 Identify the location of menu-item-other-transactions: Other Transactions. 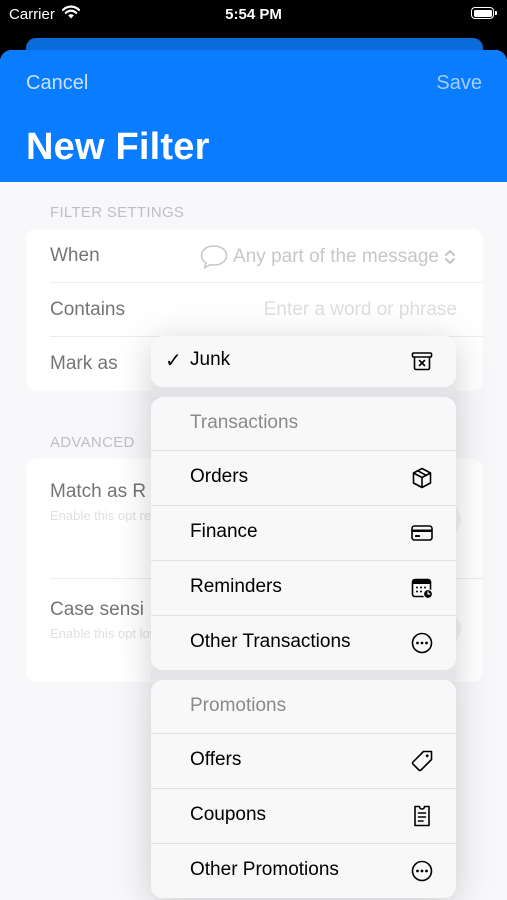
(303, 642).